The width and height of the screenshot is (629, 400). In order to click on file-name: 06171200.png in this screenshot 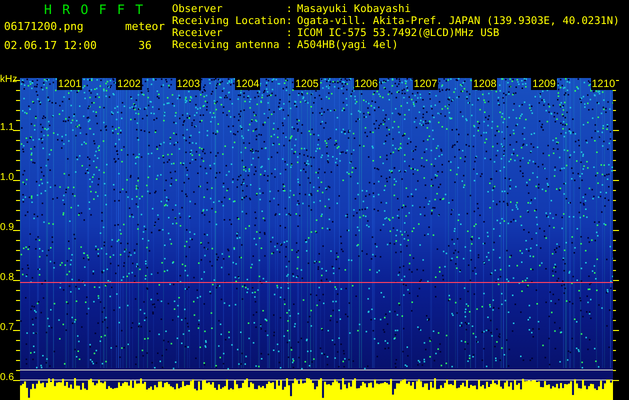, I will do `click(44, 26)`.